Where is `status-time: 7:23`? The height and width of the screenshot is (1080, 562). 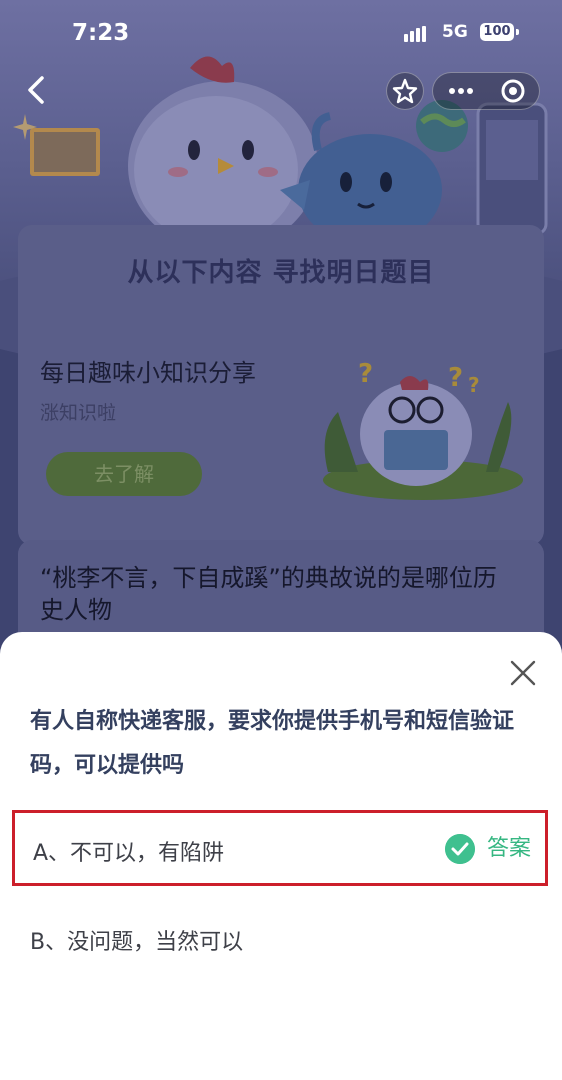
status-time: 7:23 is located at coordinates (101, 33).